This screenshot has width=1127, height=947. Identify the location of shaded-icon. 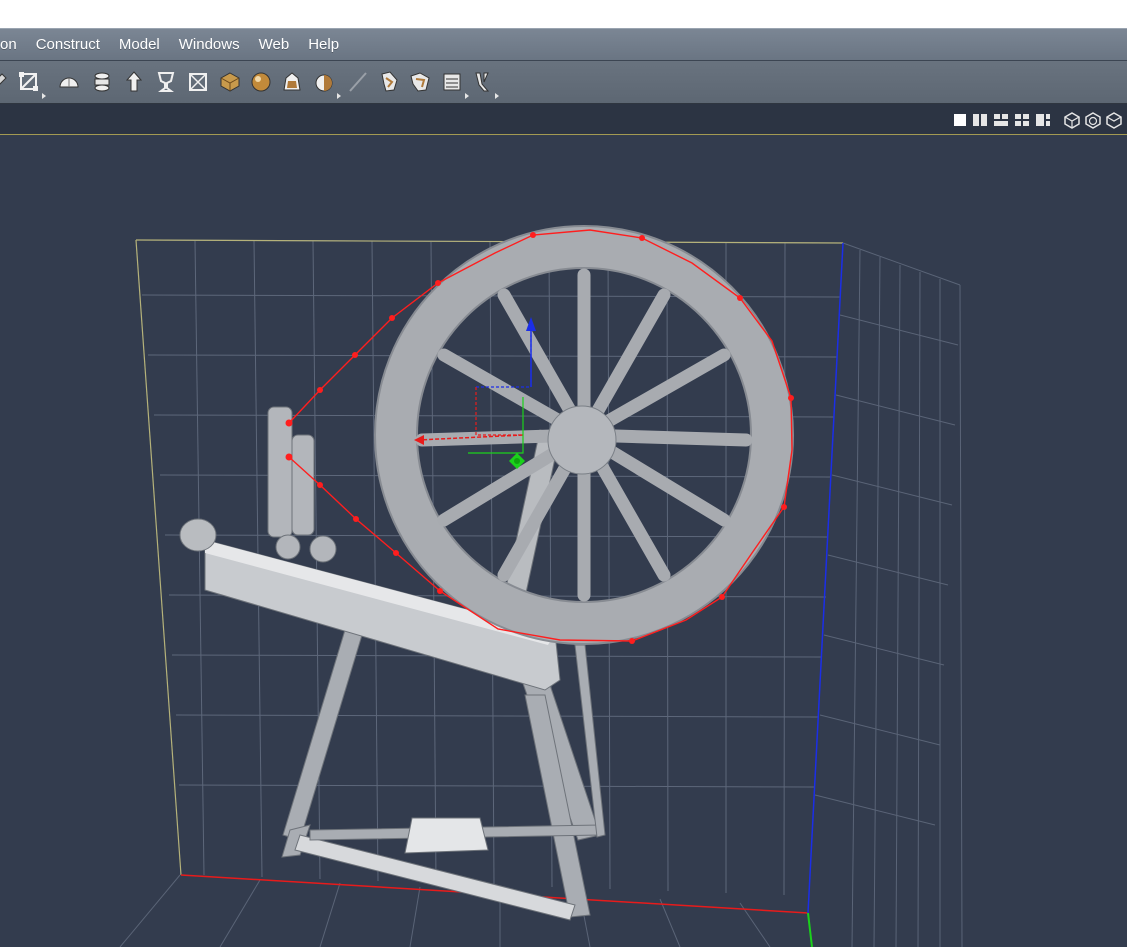
(1093, 120).